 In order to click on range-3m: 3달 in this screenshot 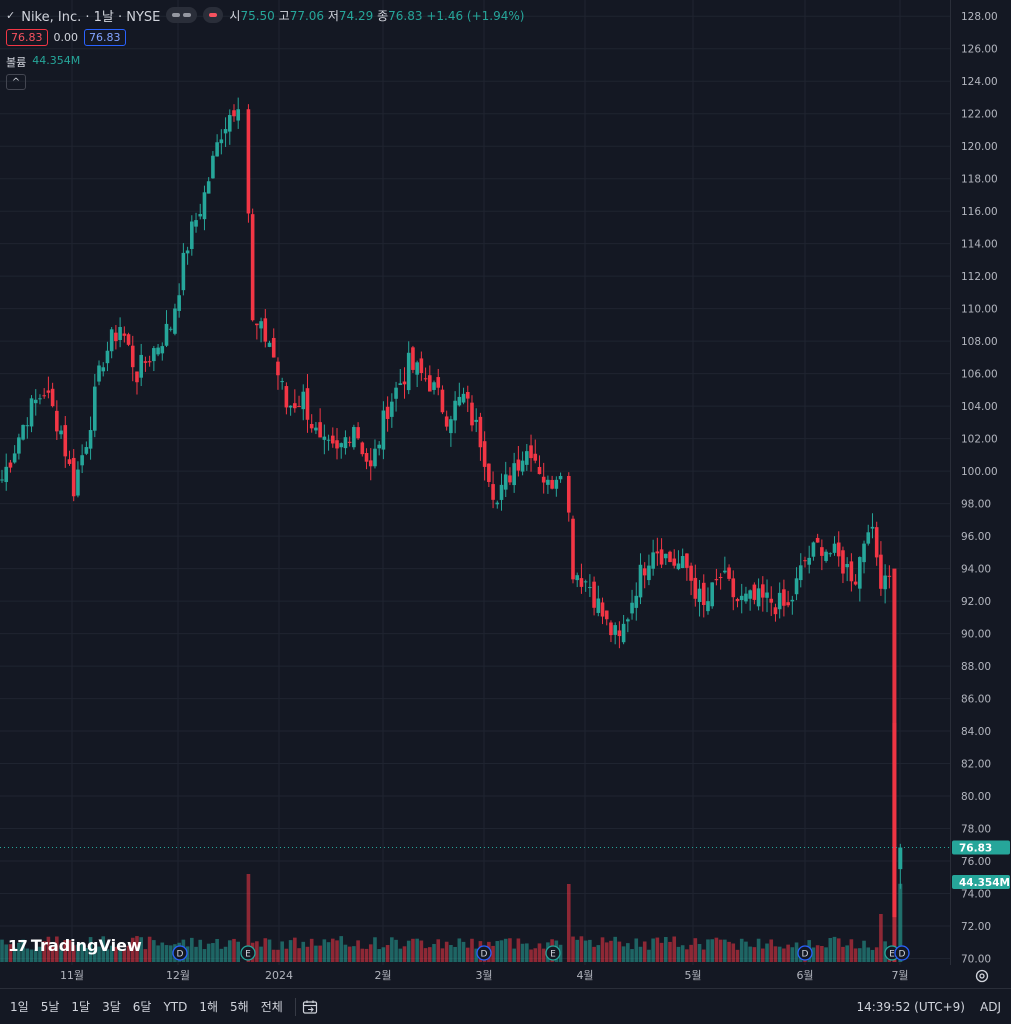, I will do `click(111, 1006)`.